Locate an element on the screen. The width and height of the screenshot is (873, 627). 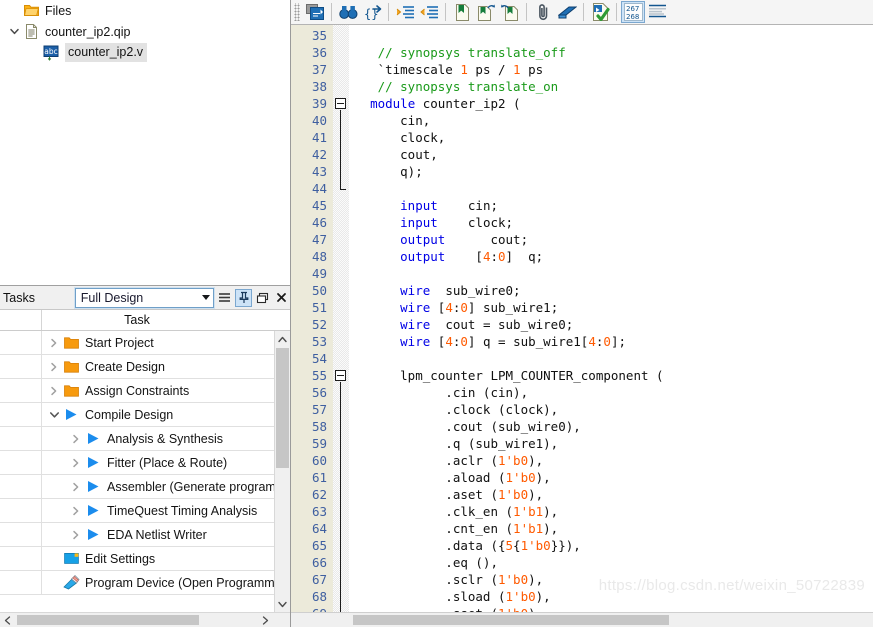
bookmark-prev-button is located at coordinates (510, 12).